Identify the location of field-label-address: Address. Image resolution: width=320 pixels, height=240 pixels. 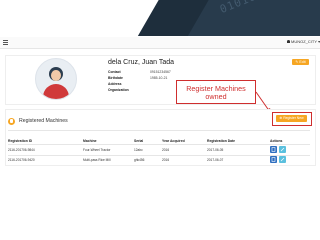
(115, 84).